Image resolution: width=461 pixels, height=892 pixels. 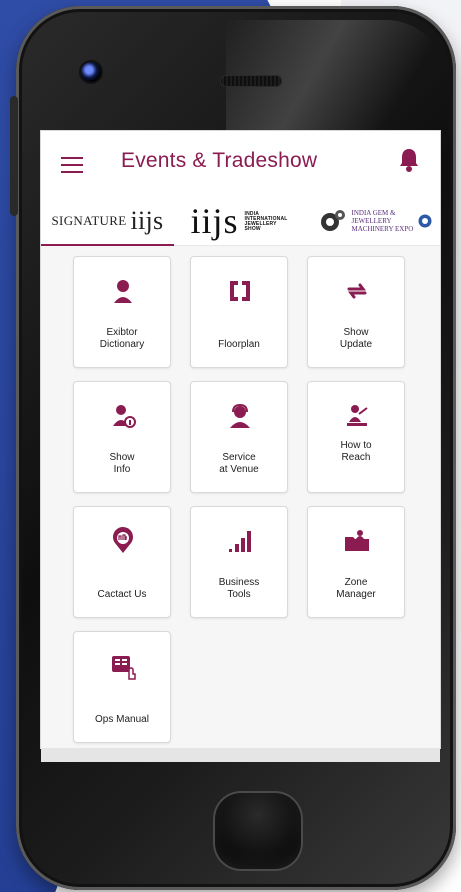 What do you see at coordinates (72, 165) in the screenshot?
I see `hamburger-menu-icon` at bounding box center [72, 165].